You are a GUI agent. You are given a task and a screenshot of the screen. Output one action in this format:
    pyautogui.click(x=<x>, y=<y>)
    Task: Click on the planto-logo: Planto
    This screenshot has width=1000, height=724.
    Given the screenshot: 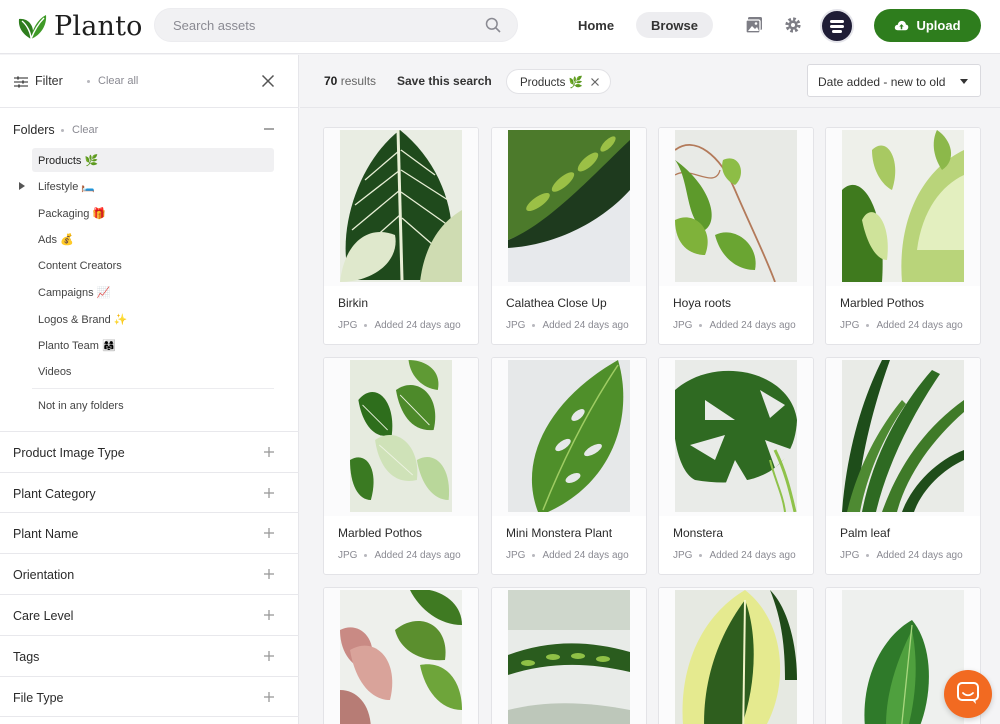 What is the action you would take?
    pyautogui.click(x=78, y=26)
    